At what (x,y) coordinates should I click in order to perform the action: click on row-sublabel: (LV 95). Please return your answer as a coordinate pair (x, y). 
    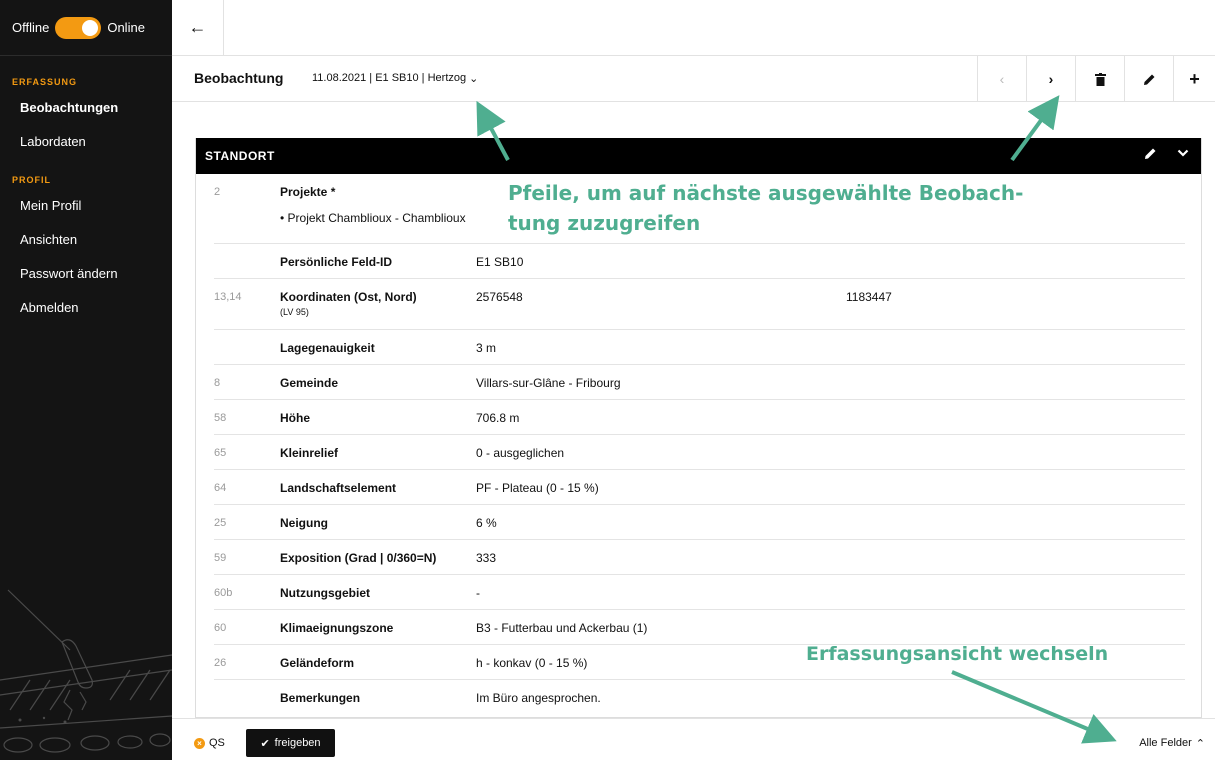
    Looking at the image, I should click on (294, 312).